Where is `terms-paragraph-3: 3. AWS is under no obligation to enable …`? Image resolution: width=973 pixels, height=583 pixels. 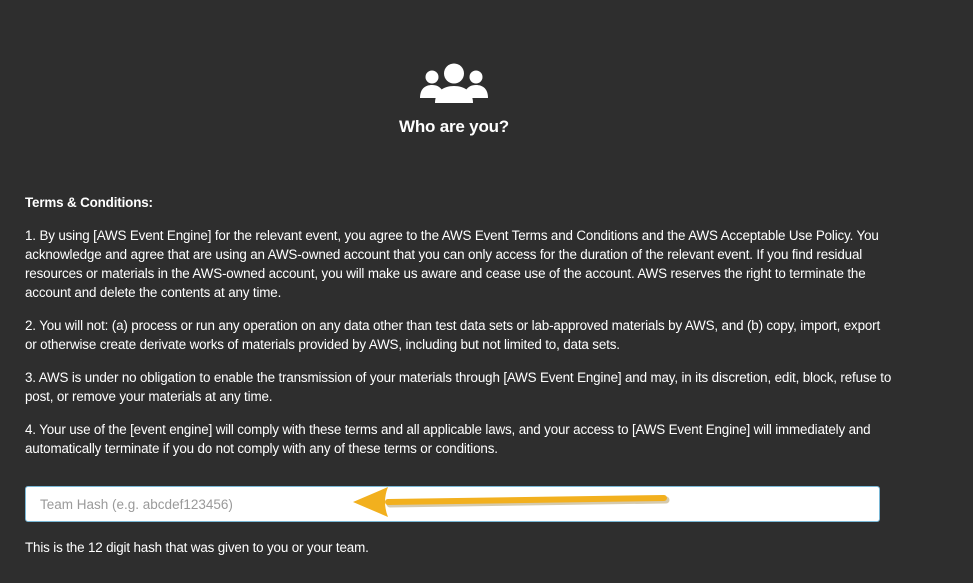 terms-paragraph-3: 3. AWS is under no obligation to enable … is located at coordinates (458, 387).